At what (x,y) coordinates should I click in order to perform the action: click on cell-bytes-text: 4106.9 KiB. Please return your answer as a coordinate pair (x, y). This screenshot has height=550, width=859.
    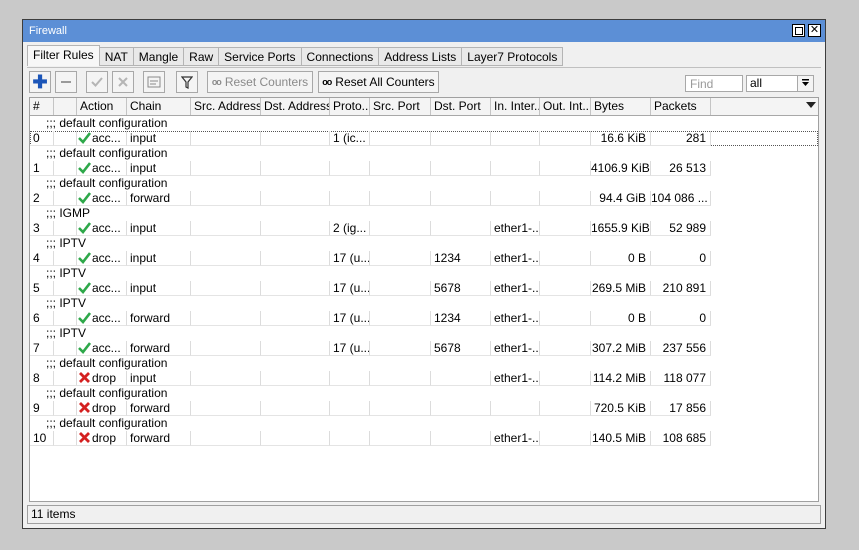
    Looking at the image, I should click on (620, 168).